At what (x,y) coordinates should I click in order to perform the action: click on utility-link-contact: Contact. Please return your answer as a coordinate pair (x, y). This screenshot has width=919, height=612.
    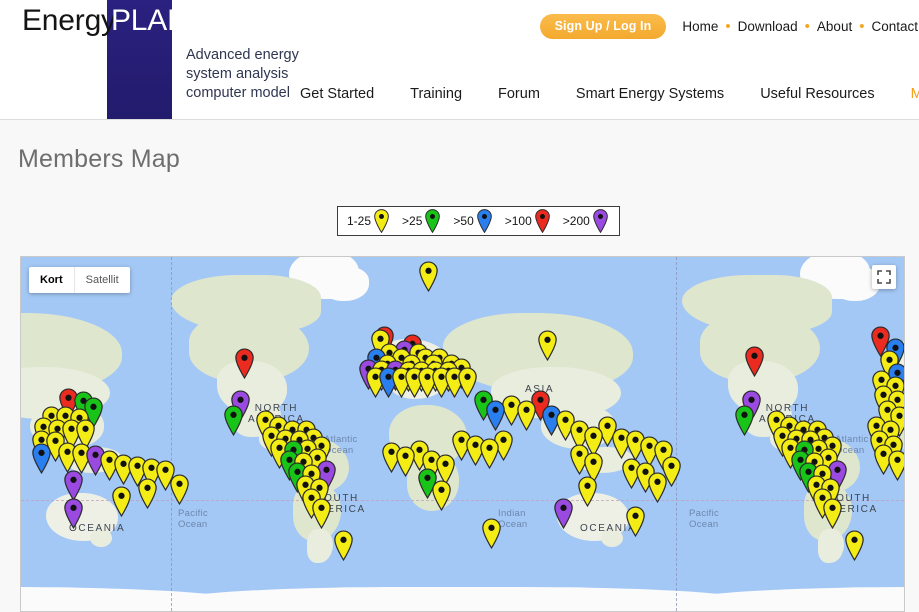
    Looking at the image, I should click on (894, 26).